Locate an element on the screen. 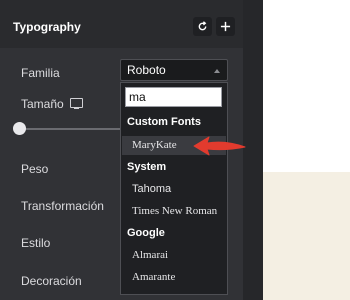 The image size is (350, 300). option-amarante: Amarante is located at coordinates (153, 277).